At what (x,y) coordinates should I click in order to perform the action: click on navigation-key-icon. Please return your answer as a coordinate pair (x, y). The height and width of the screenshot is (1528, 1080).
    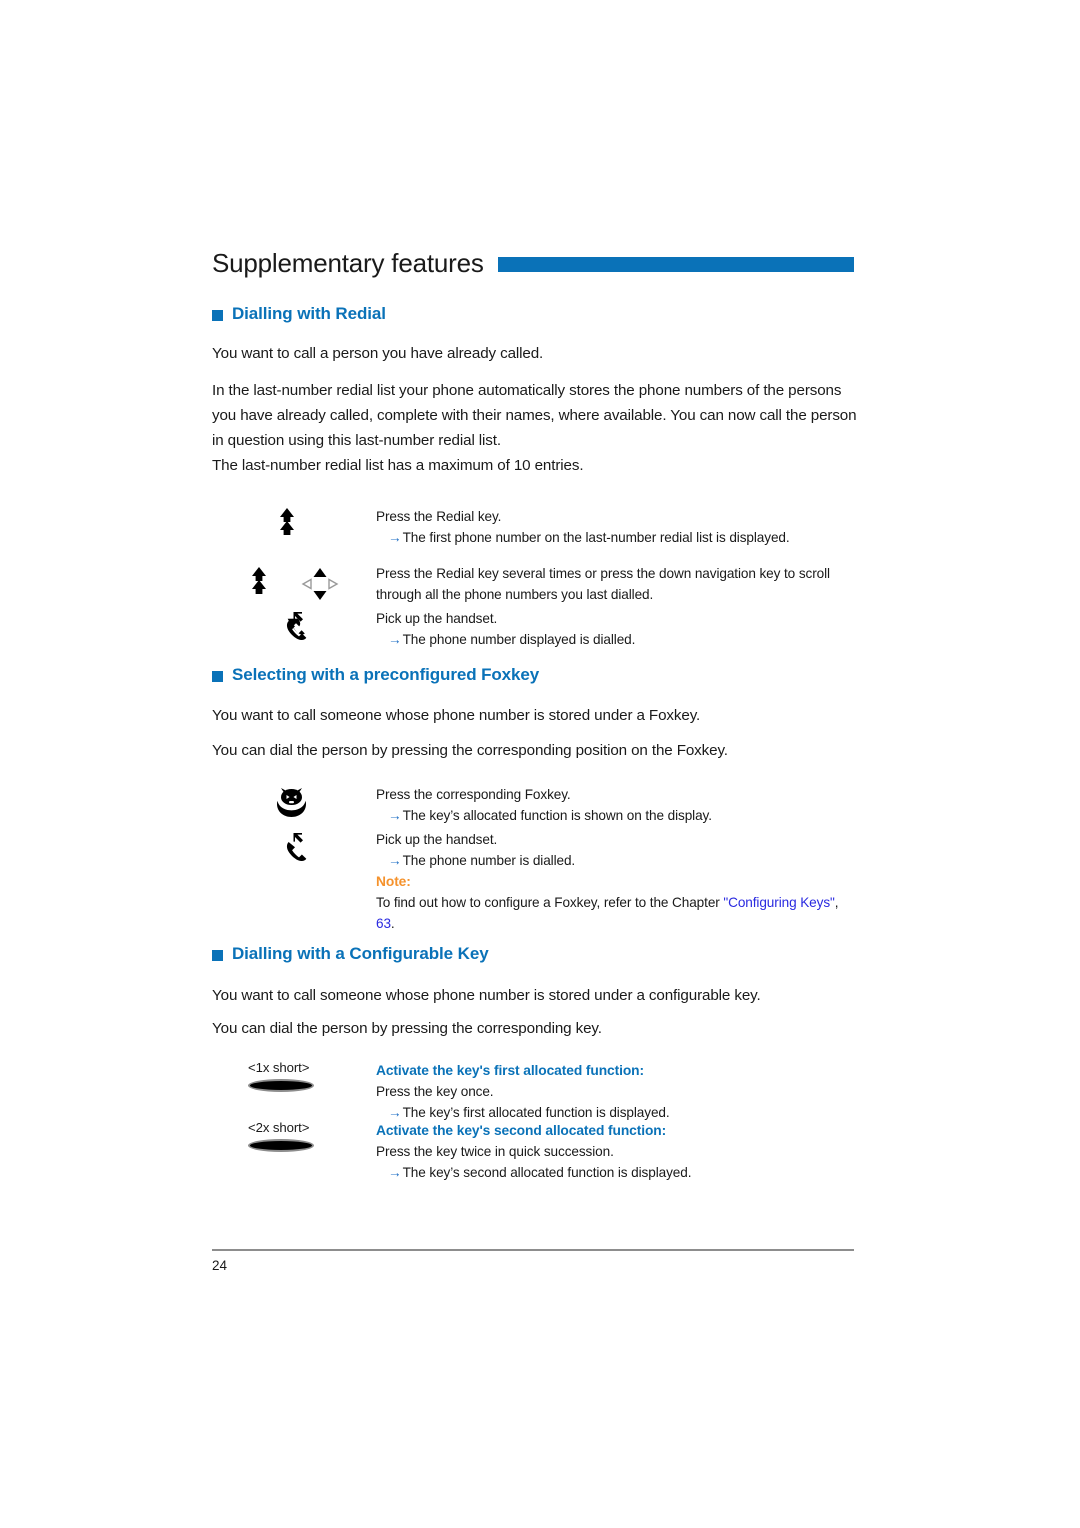
    Looking at the image, I should click on (320, 584).